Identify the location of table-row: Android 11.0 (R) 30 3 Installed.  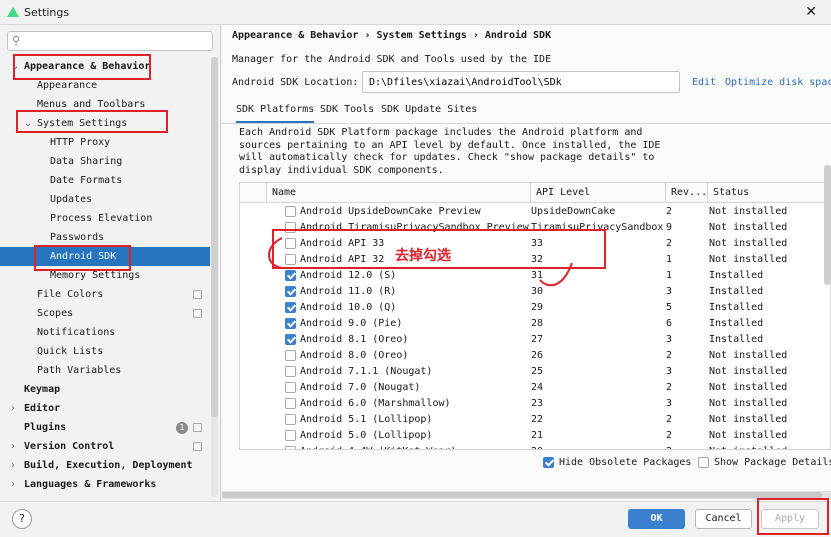
(535, 292).